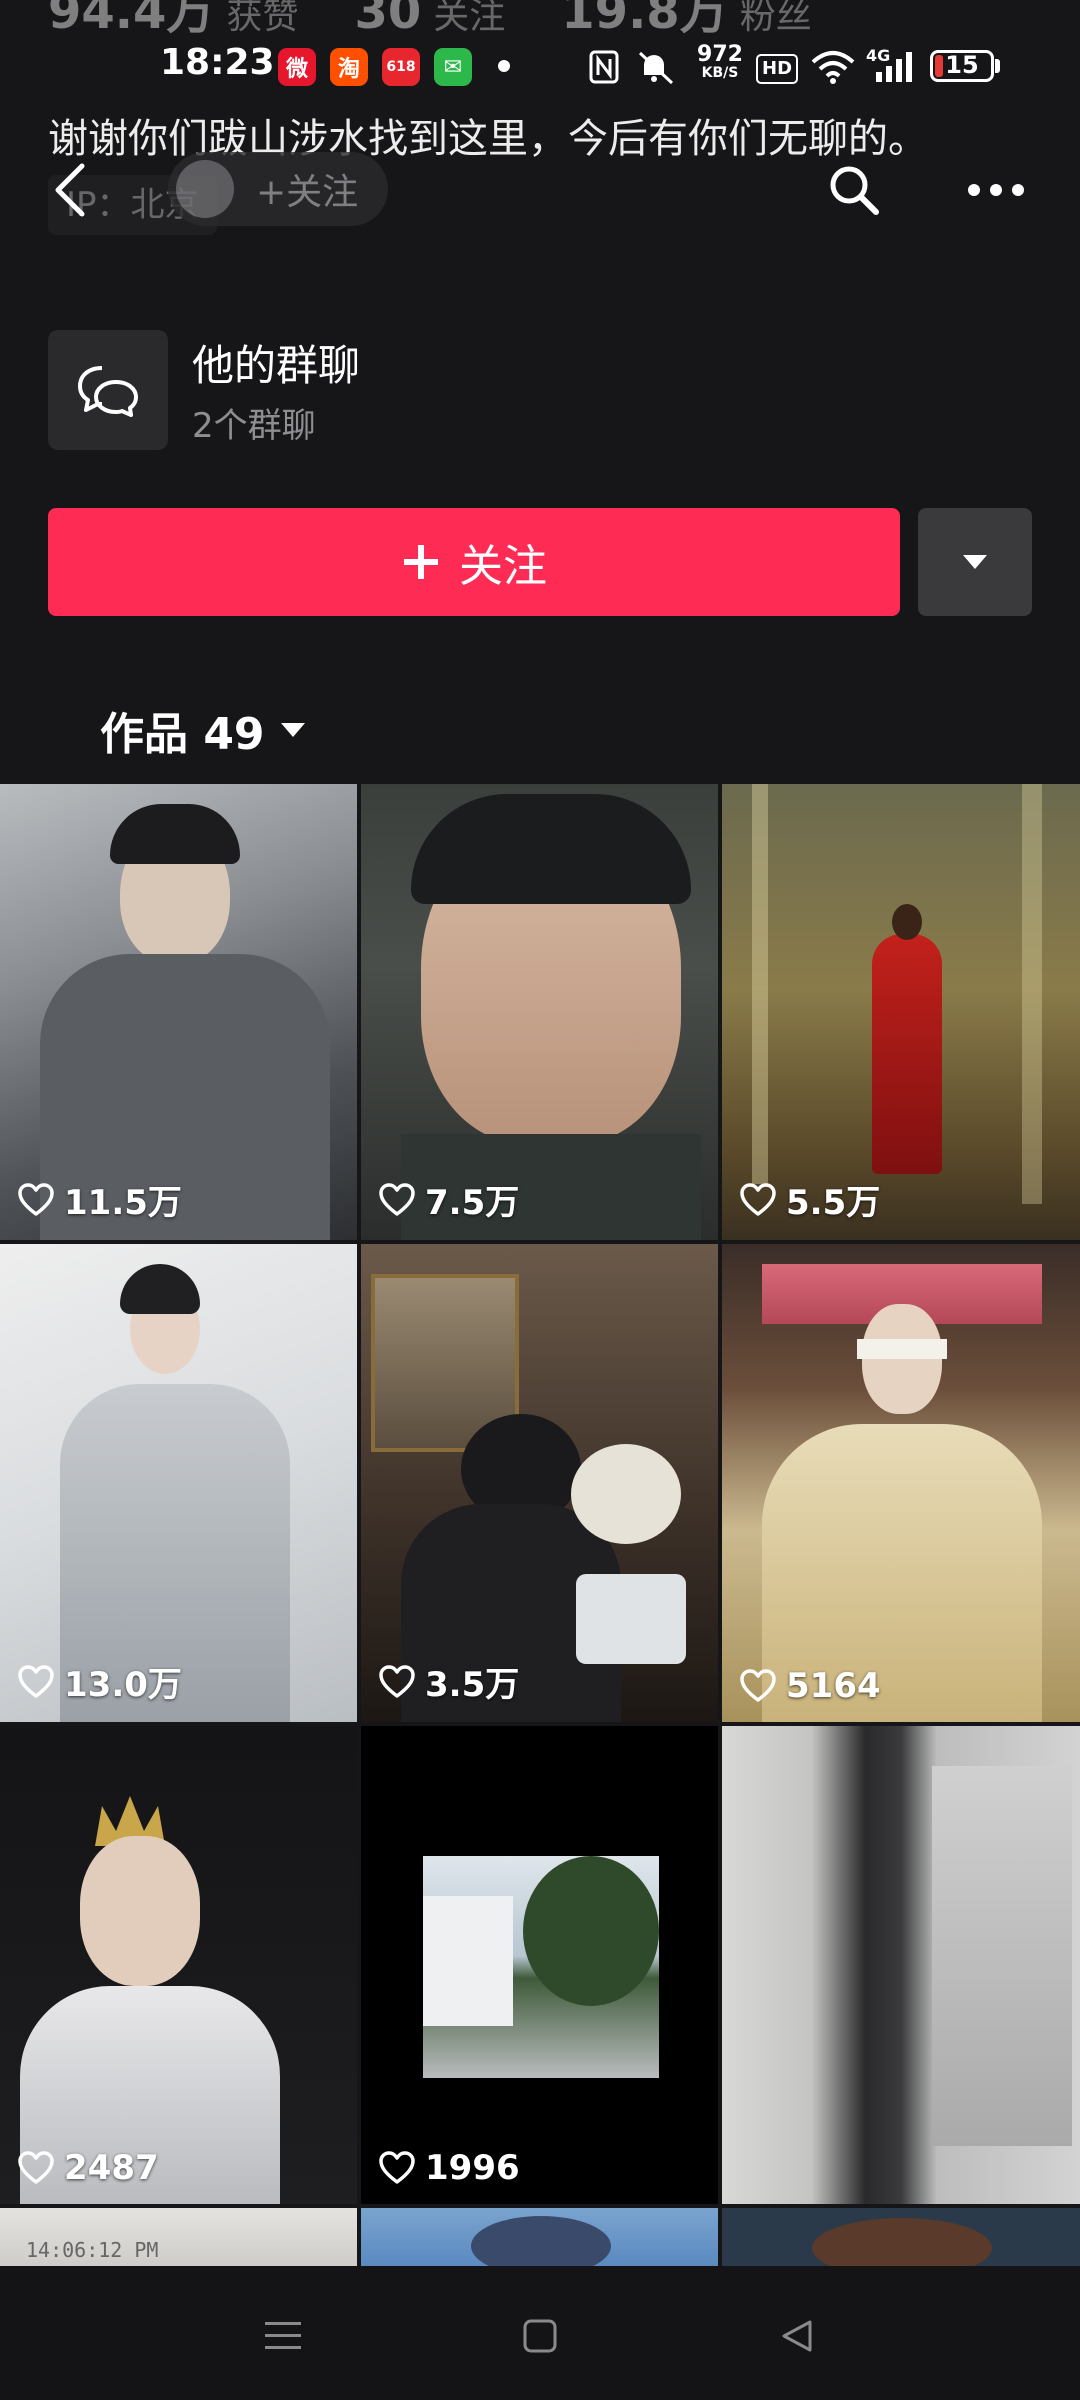 This screenshot has width=1080, height=2400. I want to click on thumbnail-tree, so click(591, 1931).